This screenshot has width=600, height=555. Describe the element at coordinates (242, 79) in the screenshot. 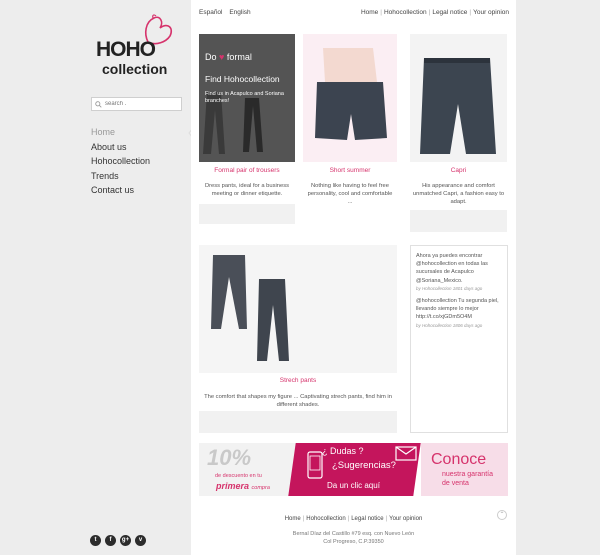

I see `overlay-find: Find Hohocollection` at that location.